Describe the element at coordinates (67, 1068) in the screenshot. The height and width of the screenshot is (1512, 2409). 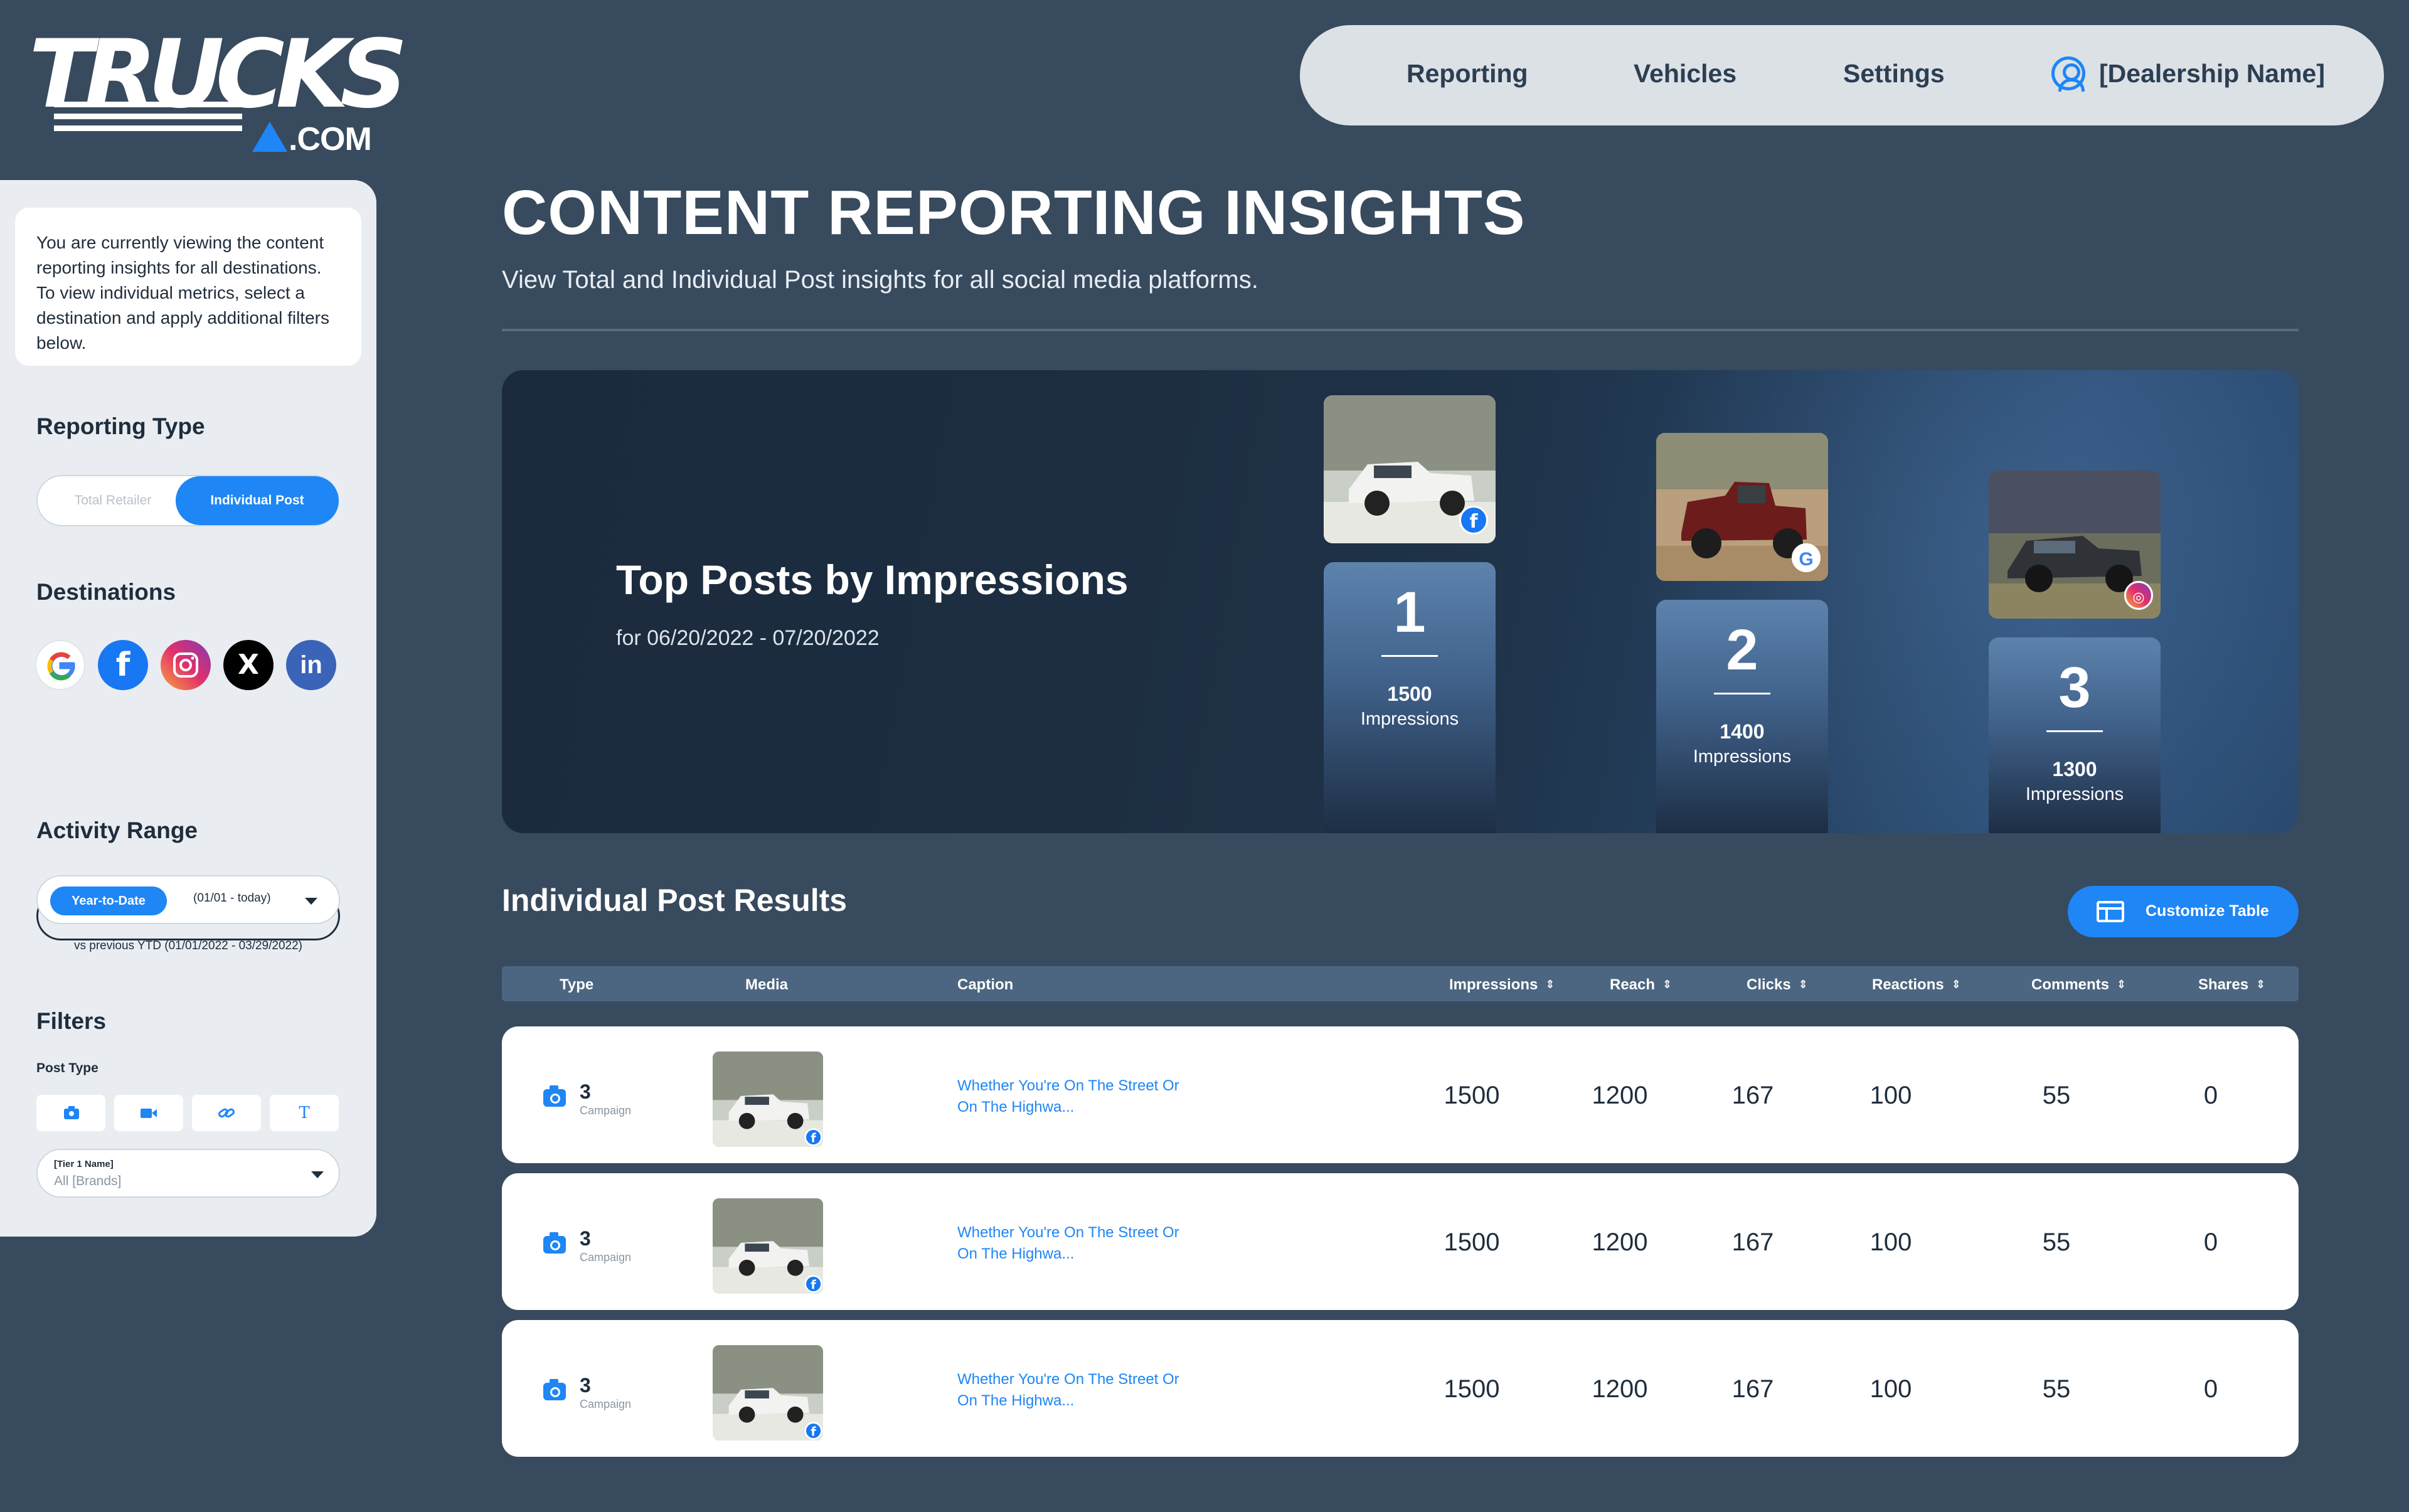
I see `post-type-label: Post Type` at that location.